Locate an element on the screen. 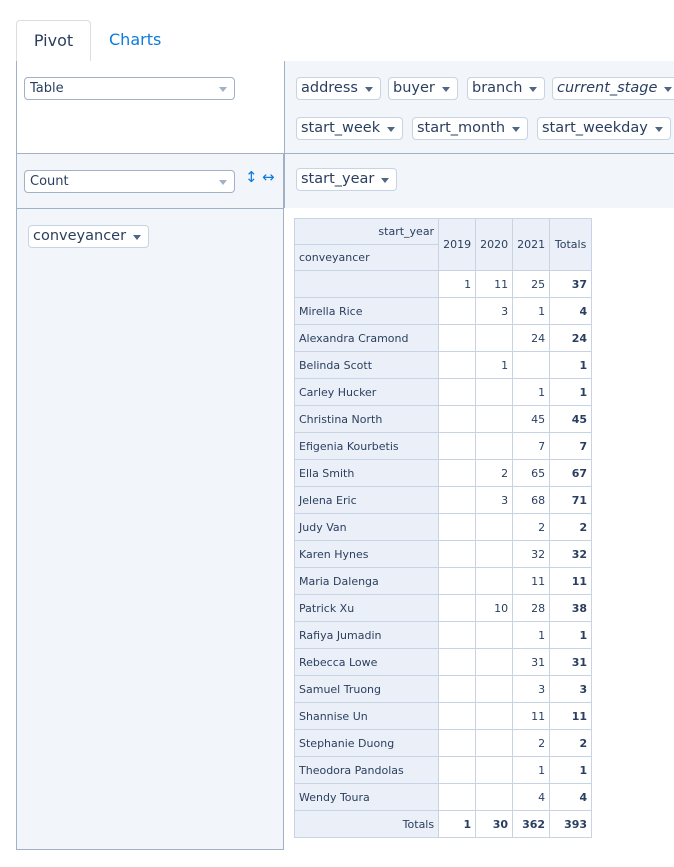 The height and width of the screenshot is (867, 674). value-cell: 25 is located at coordinates (531, 284).